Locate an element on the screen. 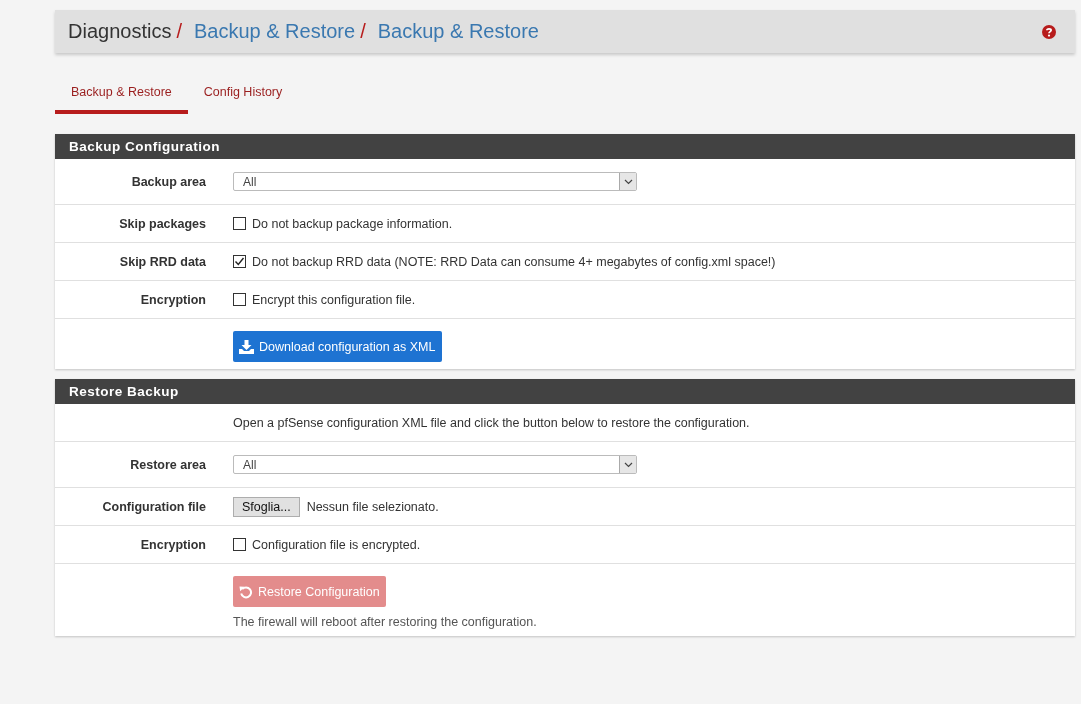 This screenshot has width=1081, height=704. checkbox-label: Configuration file is encrypted. is located at coordinates (336, 544).